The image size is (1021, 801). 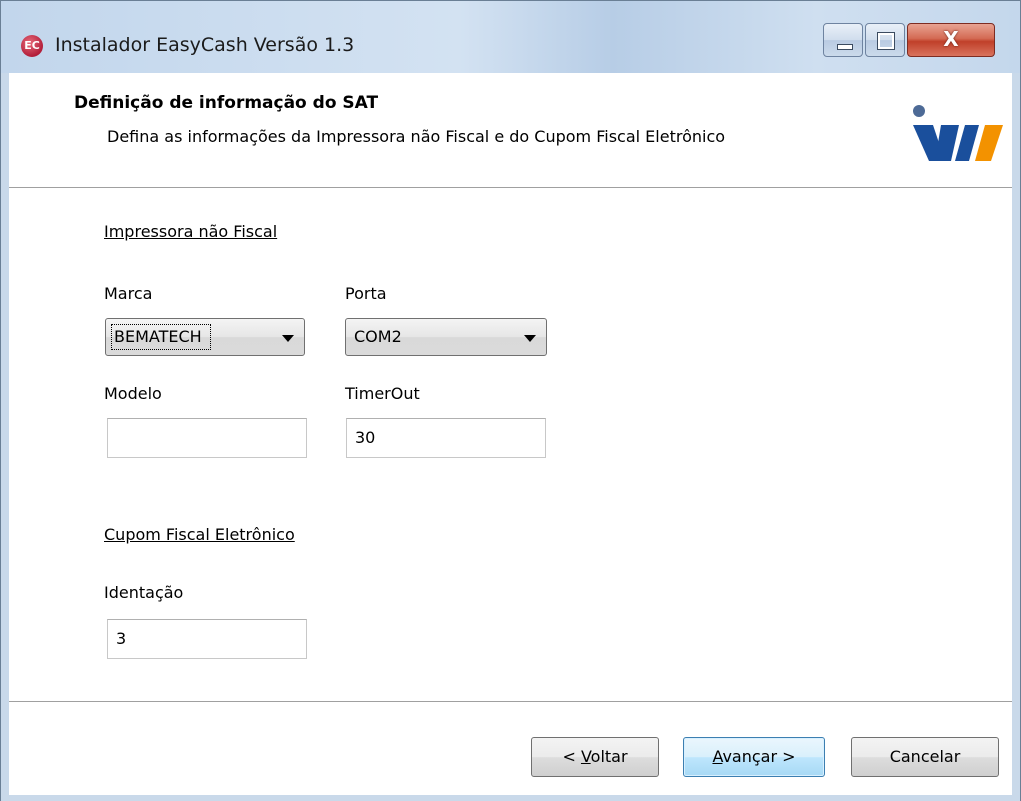 What do you see at coordinates (759, 756) in the screenshot?
I see `next-button-label: vançar >` at bounding box center [759, 756].